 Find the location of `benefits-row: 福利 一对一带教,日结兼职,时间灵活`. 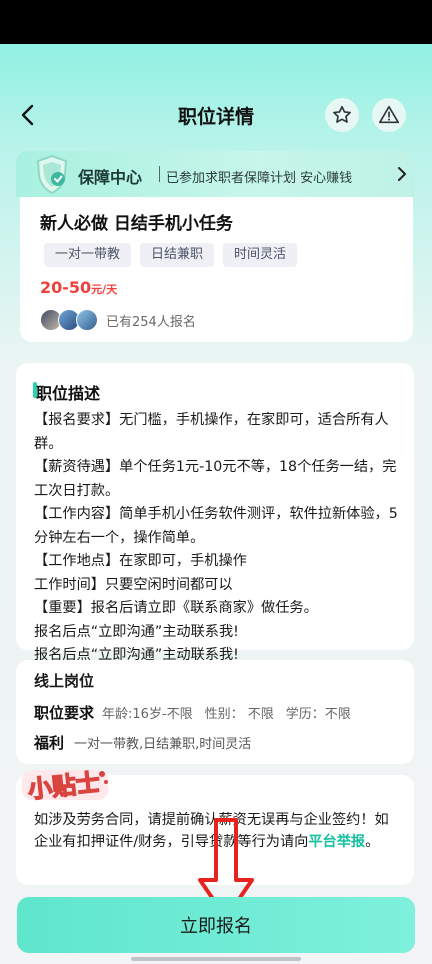

benefits-row: 福利 一对一带教,日结兼职,时间灵活 is located at coordinates (142, 742).